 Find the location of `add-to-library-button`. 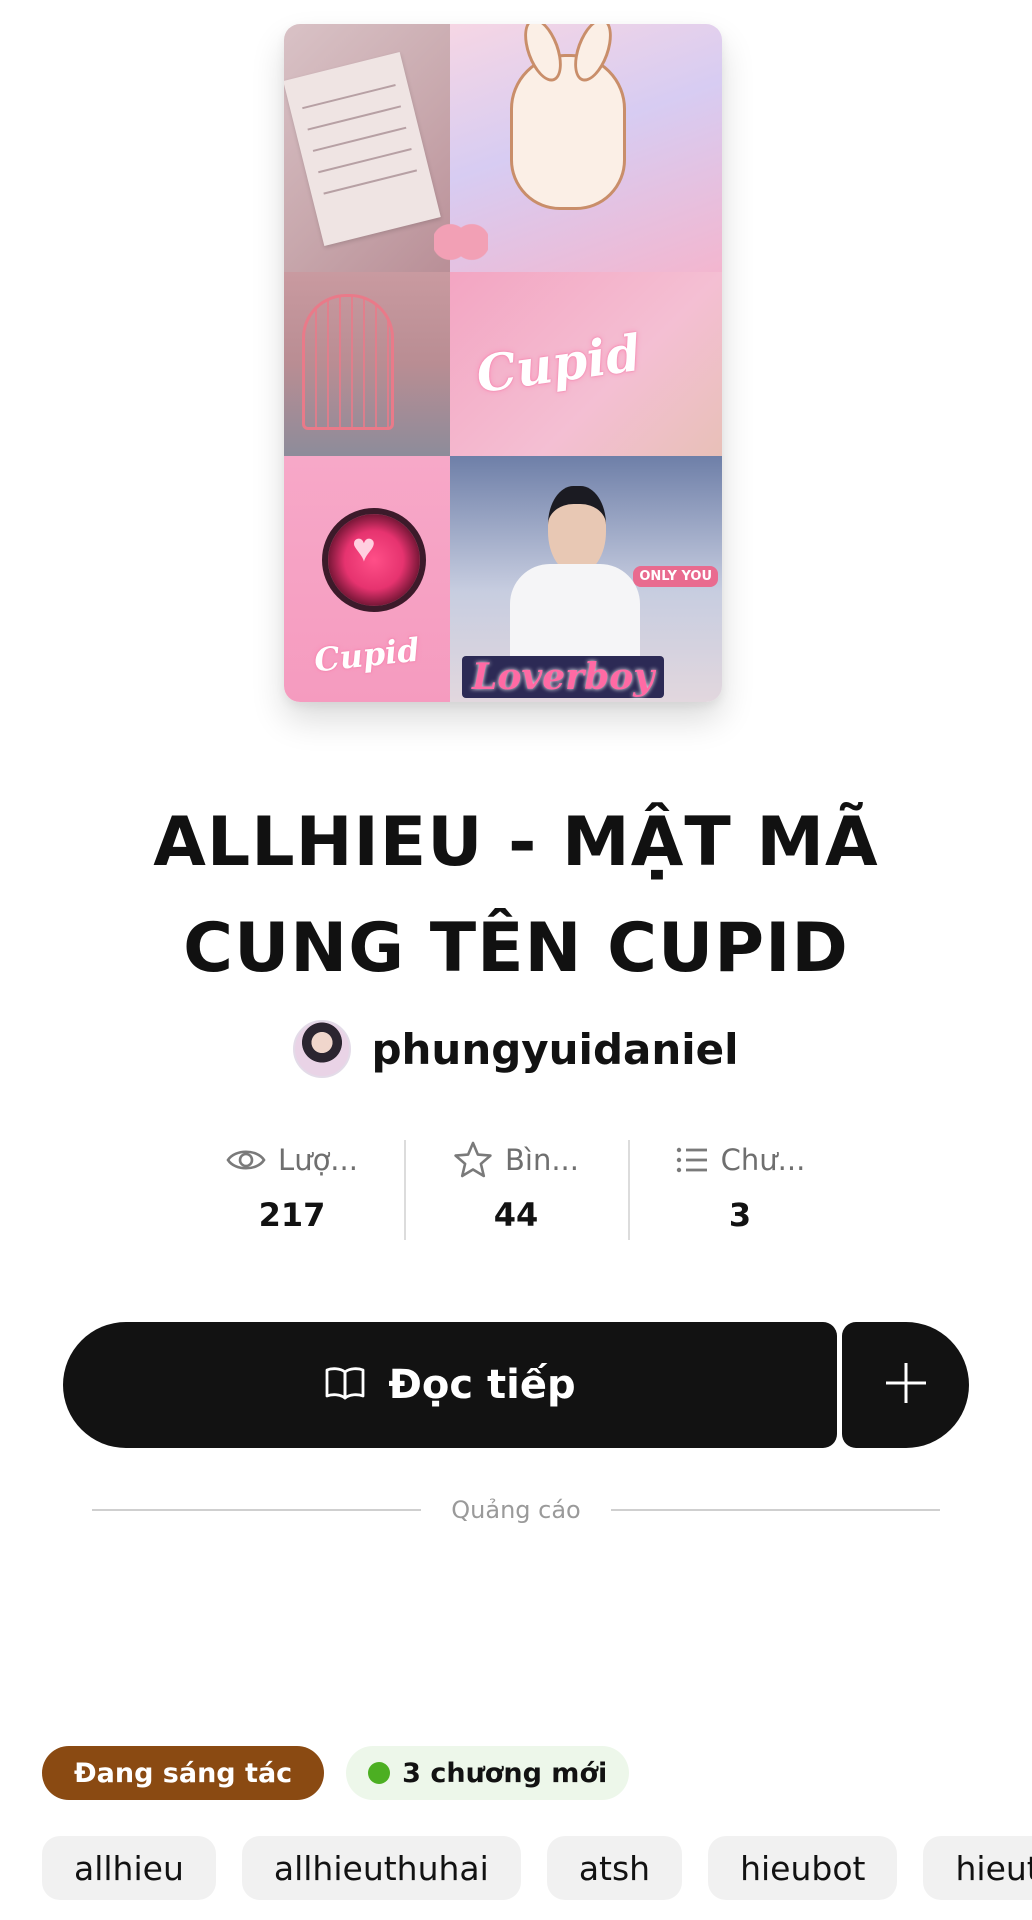

add-to-library-button is located at coordinates (905, 1385).